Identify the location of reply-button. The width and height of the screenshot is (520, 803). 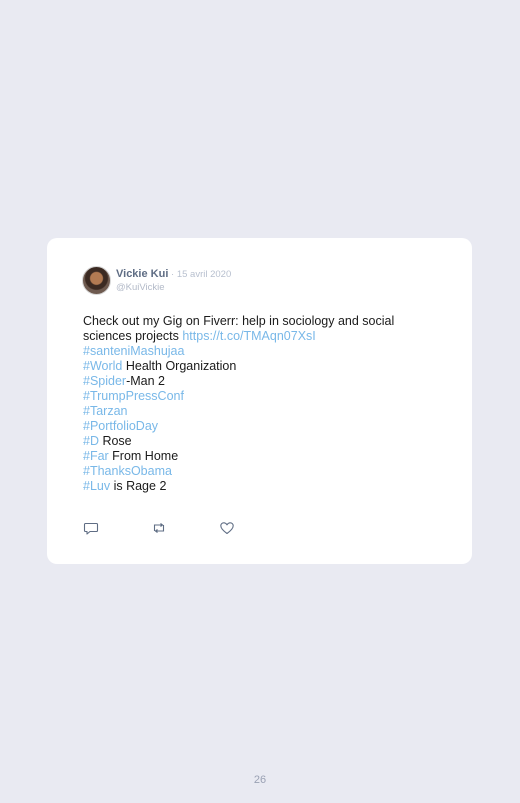
(91, 528).